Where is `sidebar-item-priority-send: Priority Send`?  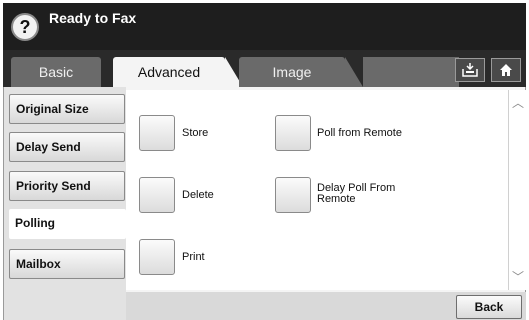
sidebar-item-priority-send: Priority Send is located at coordinates (67, 186).